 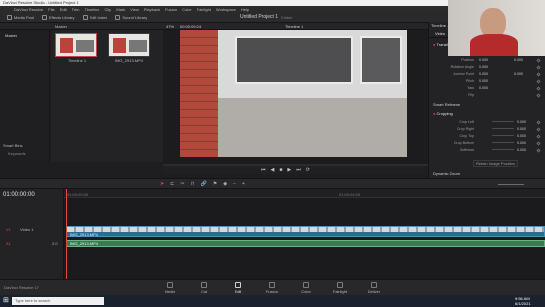 What do you see at coordinates (129, 45) in the screenshot?
I see `clip-thumbnail-img2913` at bounding box center [129, 45].